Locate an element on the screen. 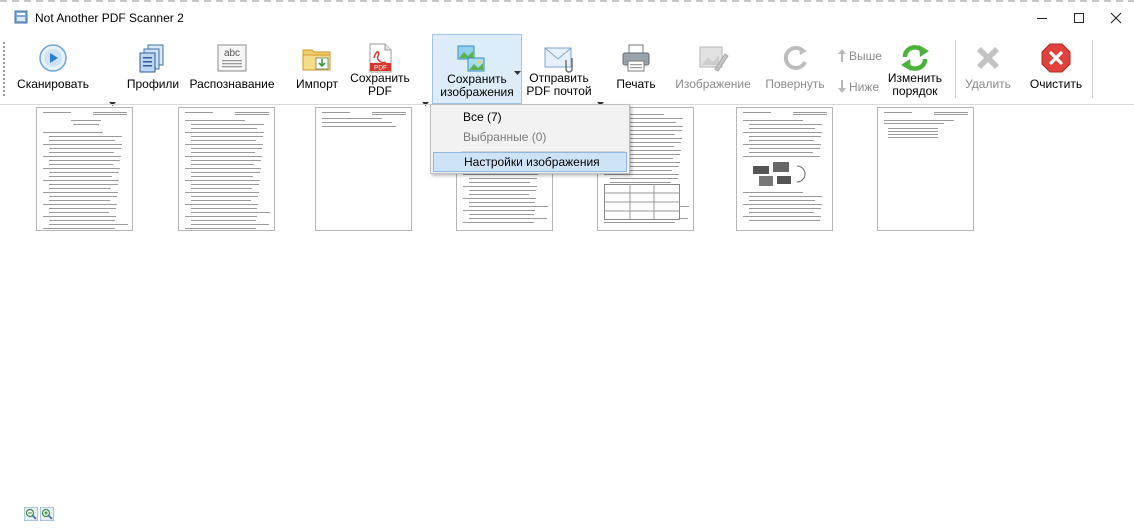 The image size is (1134, 528). menu-item-image-settings: Настройки изображения is located at coordinates (530, 162).